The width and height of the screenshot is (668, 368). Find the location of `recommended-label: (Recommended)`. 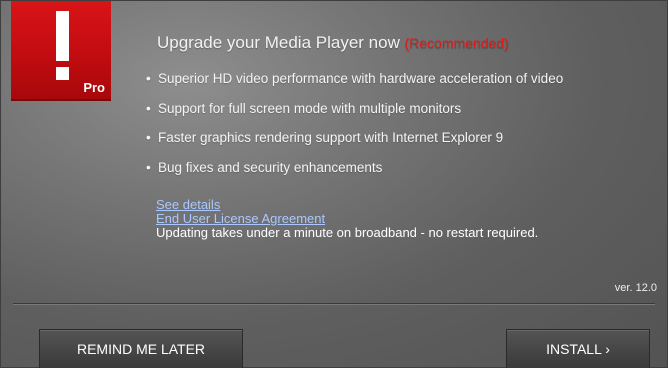

recommended-label: (Recommended) is located at coordinates (456, 43).